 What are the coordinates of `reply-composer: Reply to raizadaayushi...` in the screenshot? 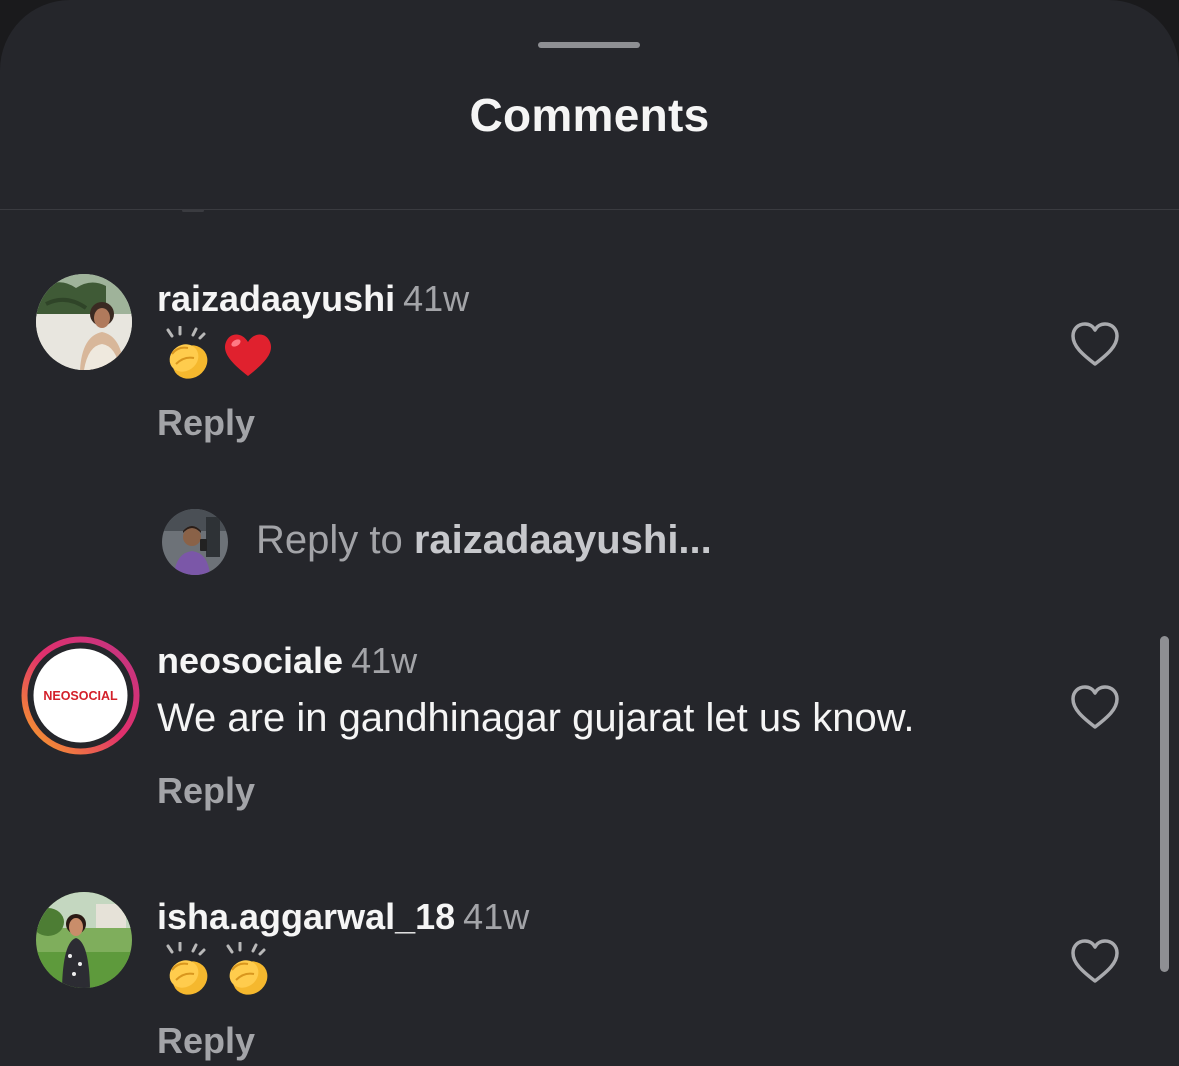 It's located at (589, 545).